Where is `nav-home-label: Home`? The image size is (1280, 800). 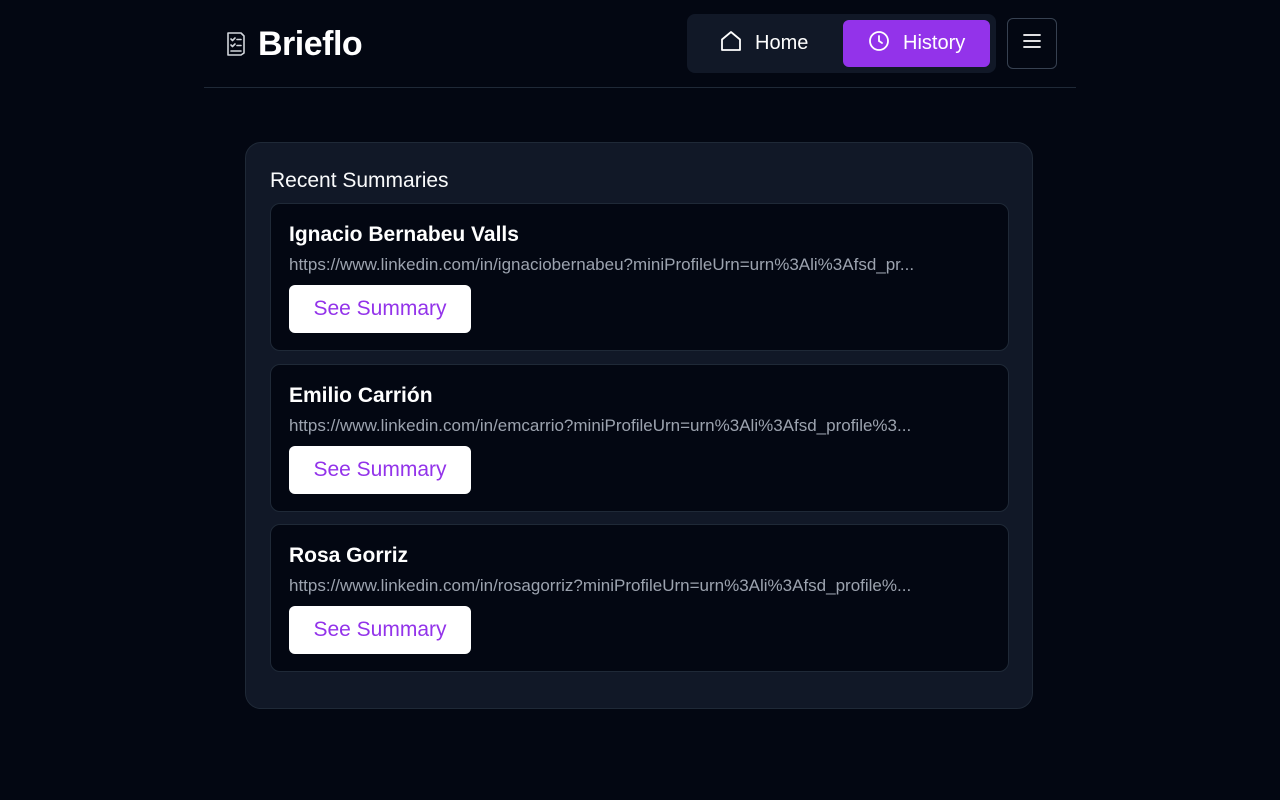 nav-home-label: Home is located at coordinates (782, 43).